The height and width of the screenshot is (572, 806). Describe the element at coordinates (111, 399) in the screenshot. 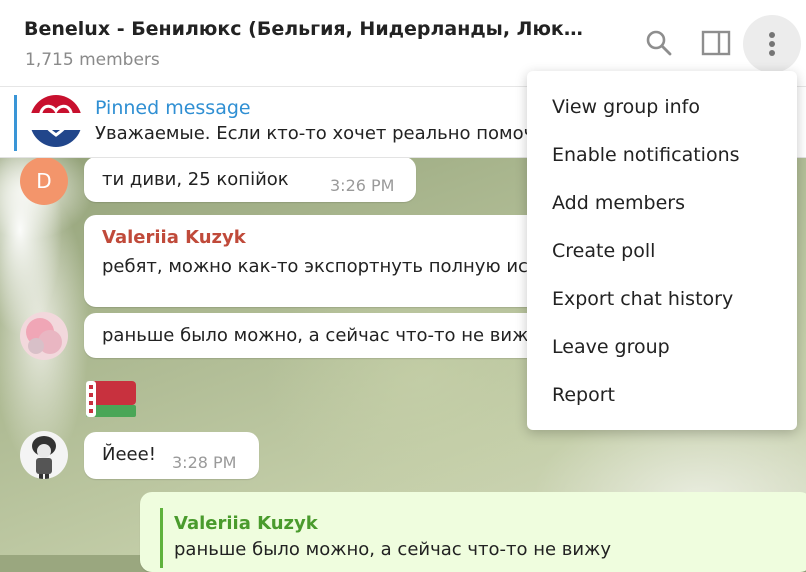

I see `belarus-flag-emoji` at that location.